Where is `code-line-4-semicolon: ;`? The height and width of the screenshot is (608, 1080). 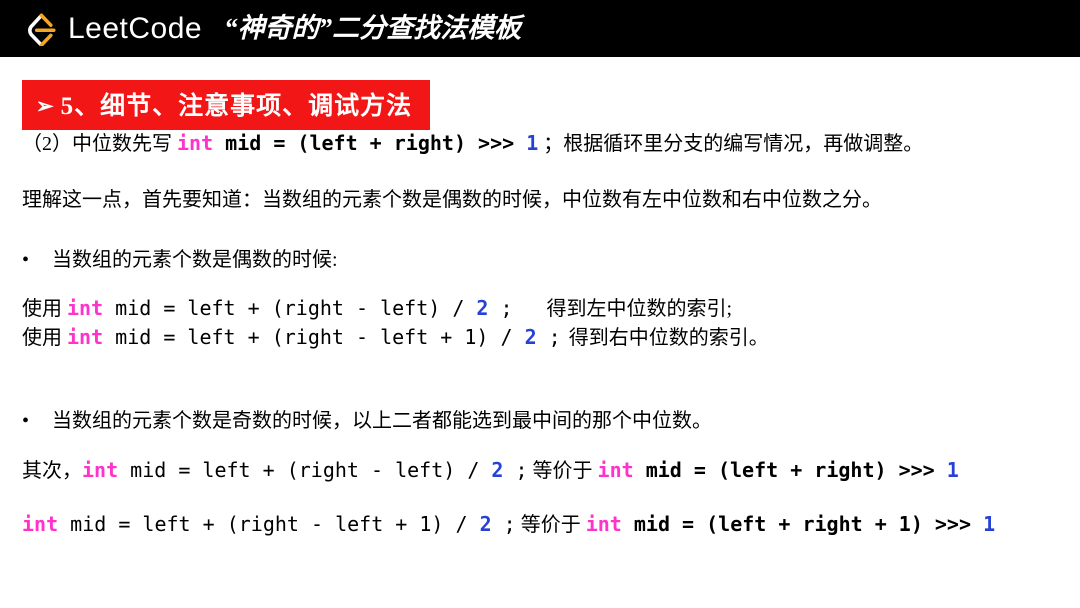
code-line-4-semicolon: ; is located at coordinates (503, 524).